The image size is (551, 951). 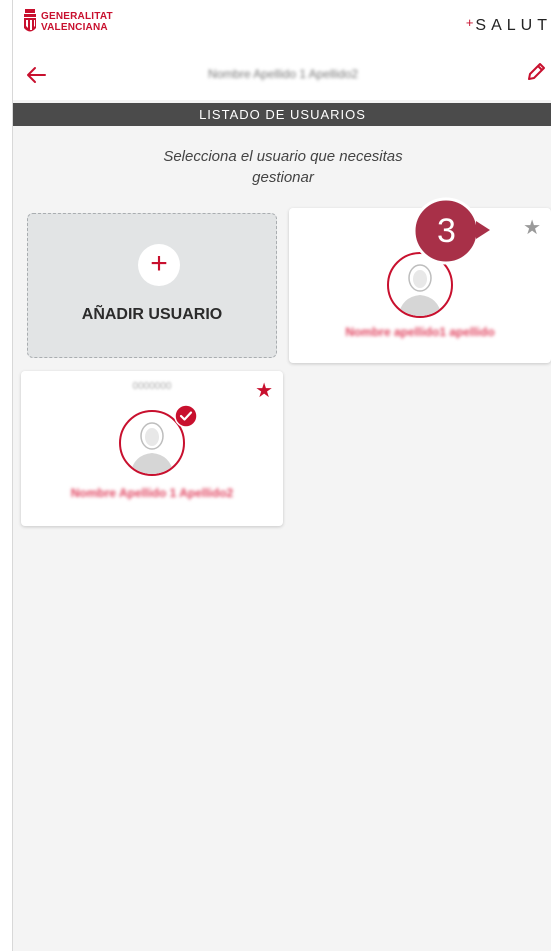 What do you see at coordinates (36, 75) in the screenshot?
I see `arrow-left-icon` at bounding box center [36, 75].